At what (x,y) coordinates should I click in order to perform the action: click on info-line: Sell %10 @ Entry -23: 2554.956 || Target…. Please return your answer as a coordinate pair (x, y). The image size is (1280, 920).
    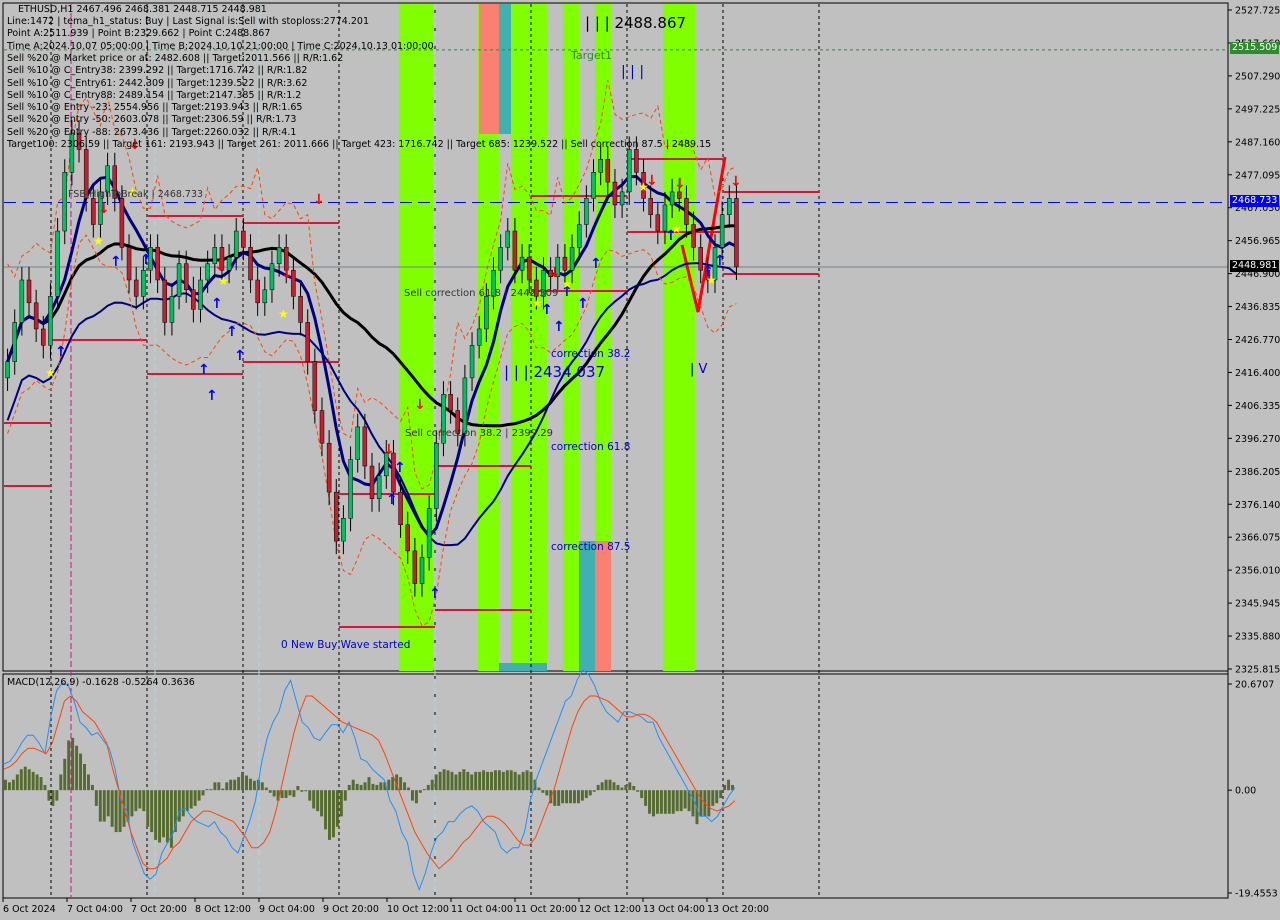
    Looking at the image, I should click on (155, 108).